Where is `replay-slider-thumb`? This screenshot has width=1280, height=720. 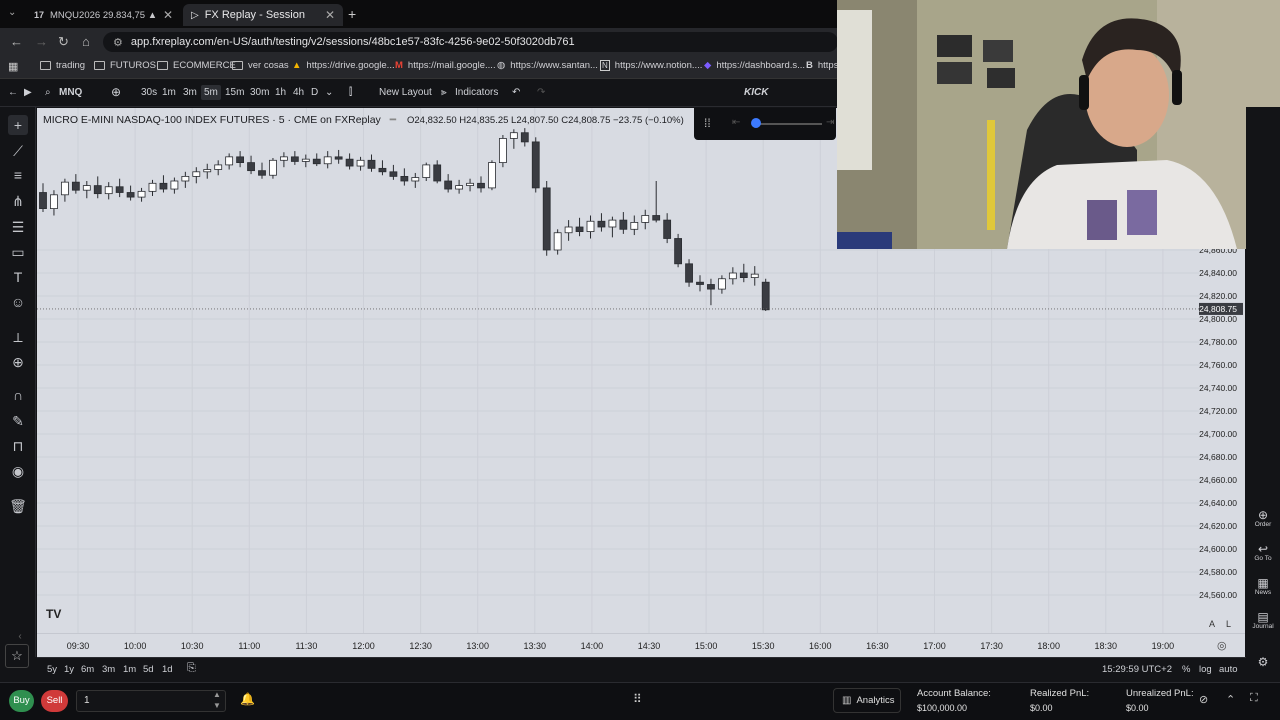
replay-slider-thumb is located at coordinates (756, 123).